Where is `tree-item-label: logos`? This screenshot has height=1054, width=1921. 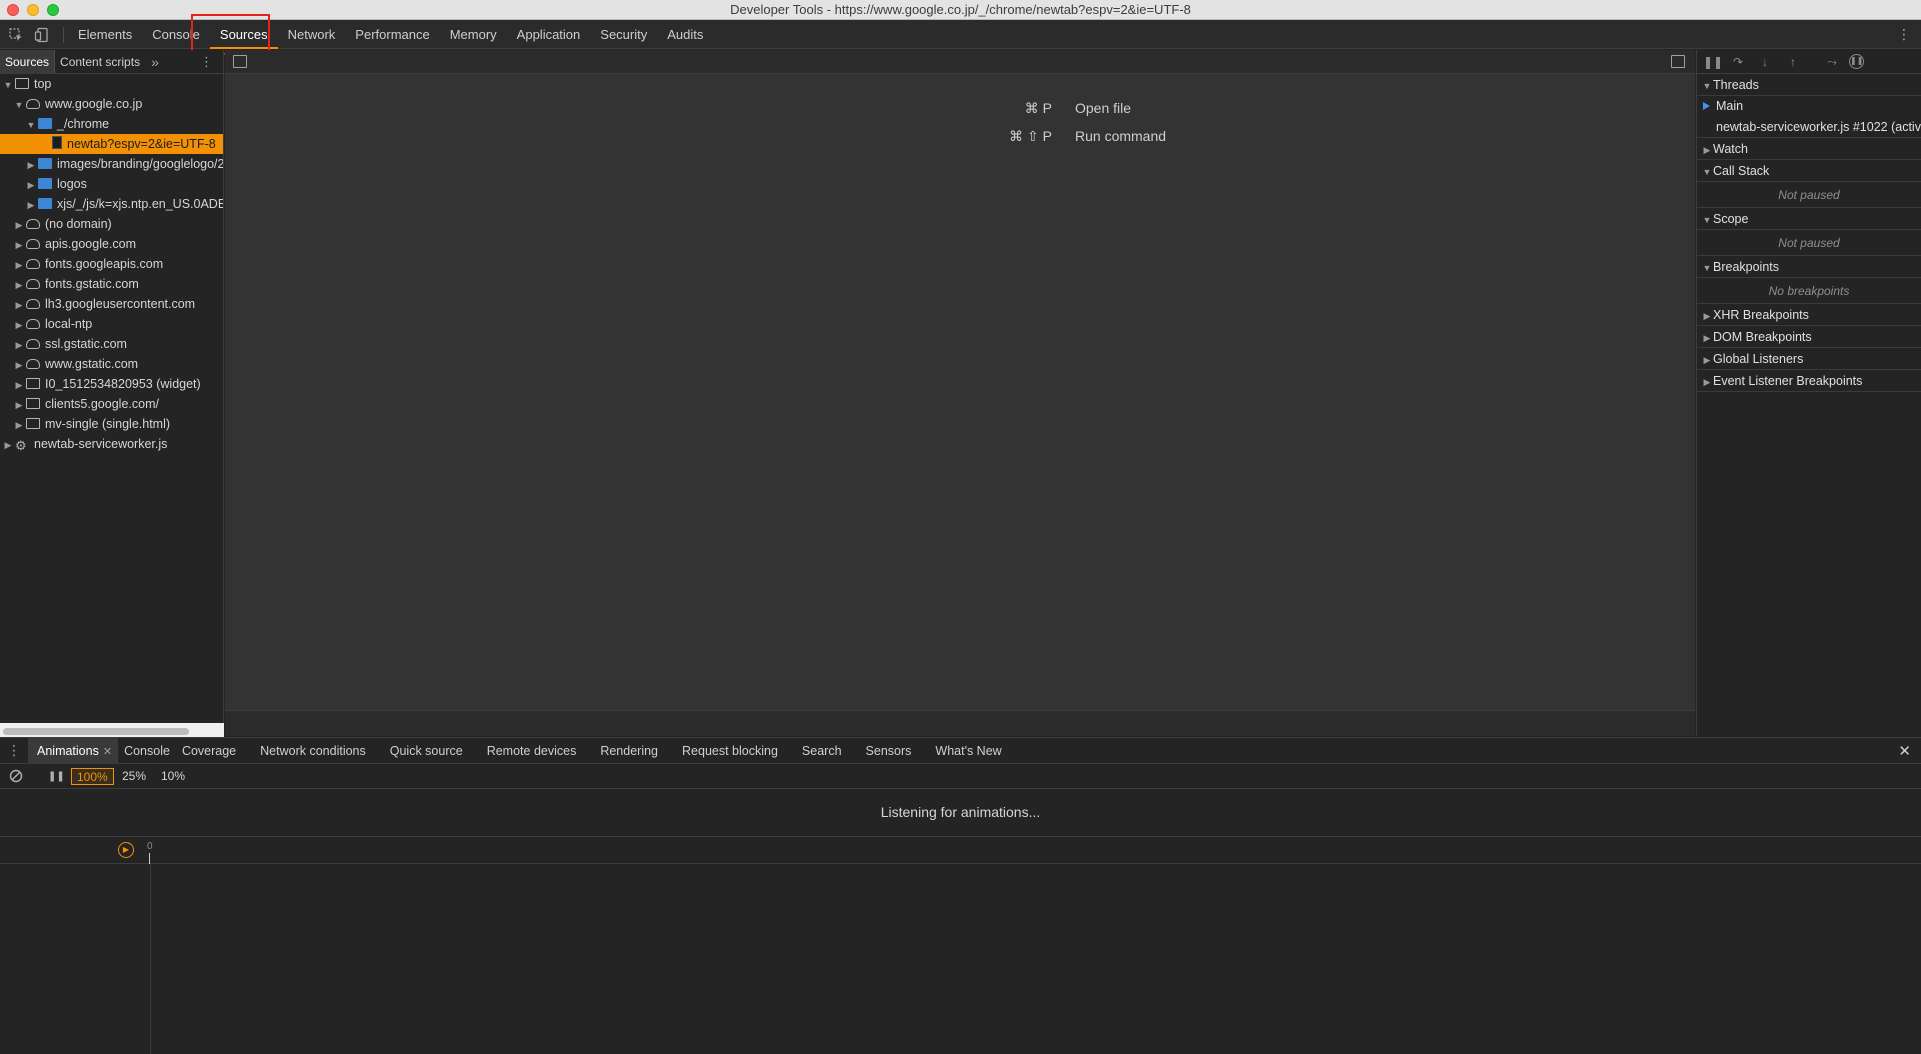 tree-item-label: logos is located at coordinates (72, 184).